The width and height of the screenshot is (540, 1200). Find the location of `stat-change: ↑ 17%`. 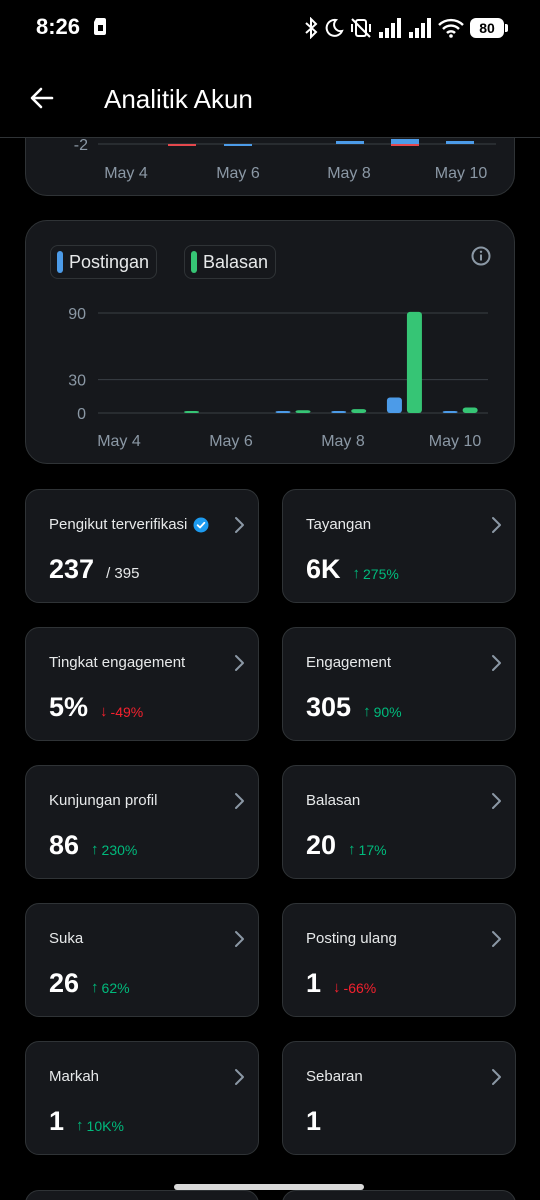

stat-change: ↑ 17% is located at coordinates (367, 849).